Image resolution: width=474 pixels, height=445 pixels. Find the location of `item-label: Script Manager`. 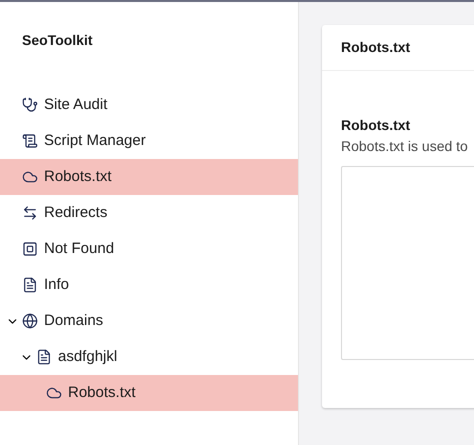

item-label: Script Manager is located at coordinates (95, 140).